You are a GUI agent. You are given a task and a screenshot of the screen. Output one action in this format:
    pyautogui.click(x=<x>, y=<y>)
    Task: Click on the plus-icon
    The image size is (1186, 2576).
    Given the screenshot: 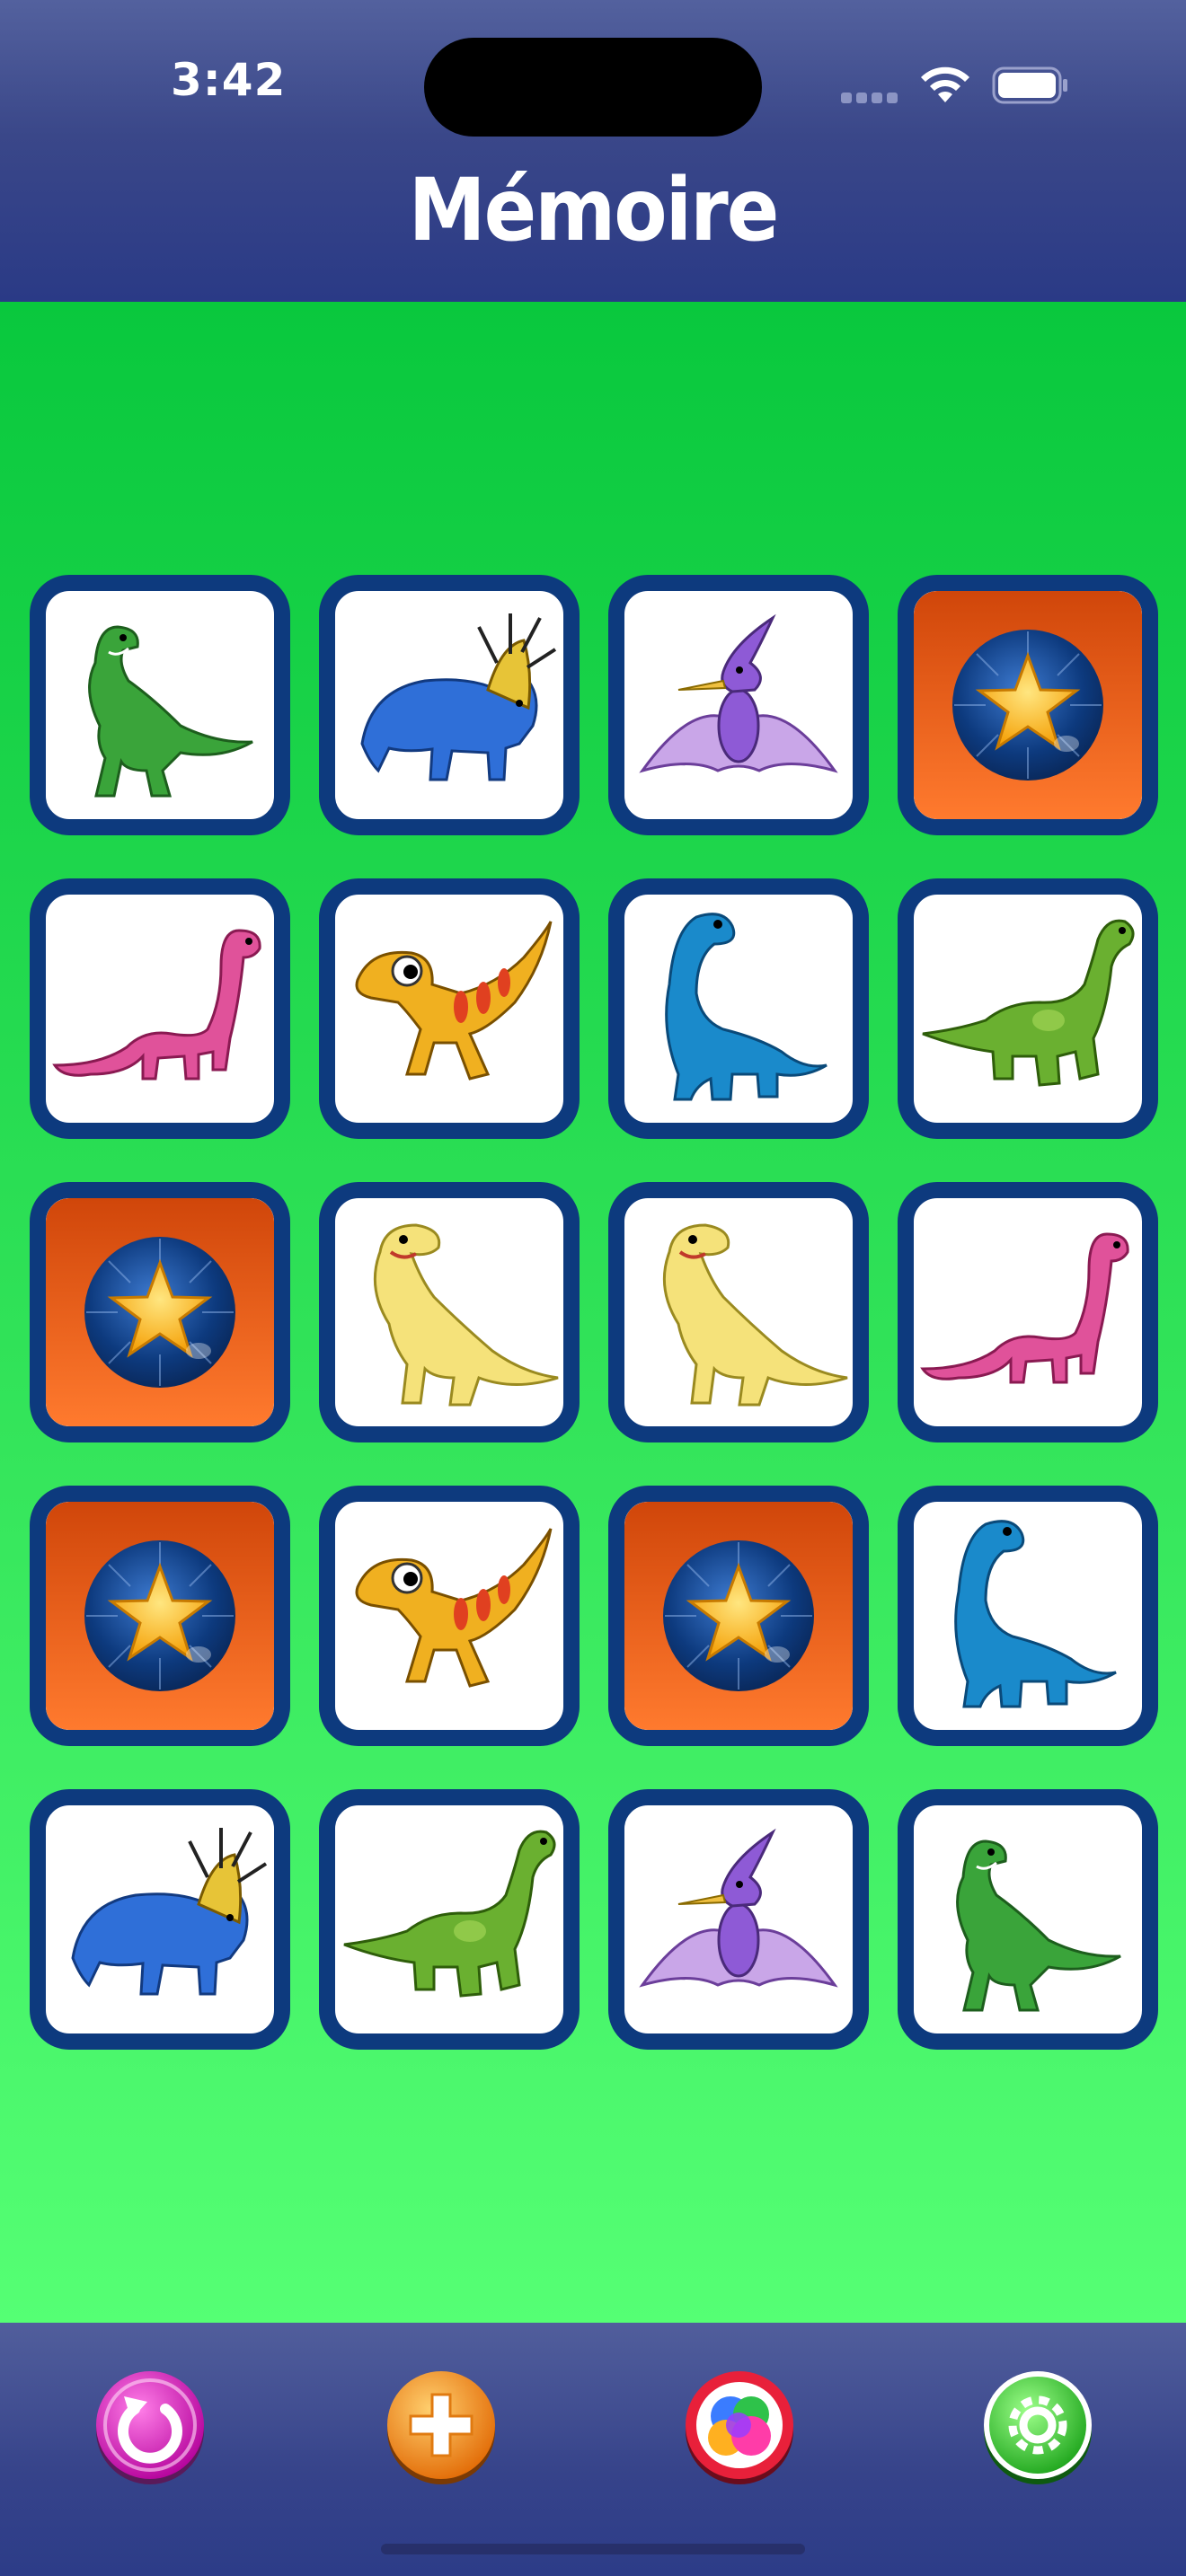 What is the action you would take?
    pyautogui.click(x=441, y=2427)
    